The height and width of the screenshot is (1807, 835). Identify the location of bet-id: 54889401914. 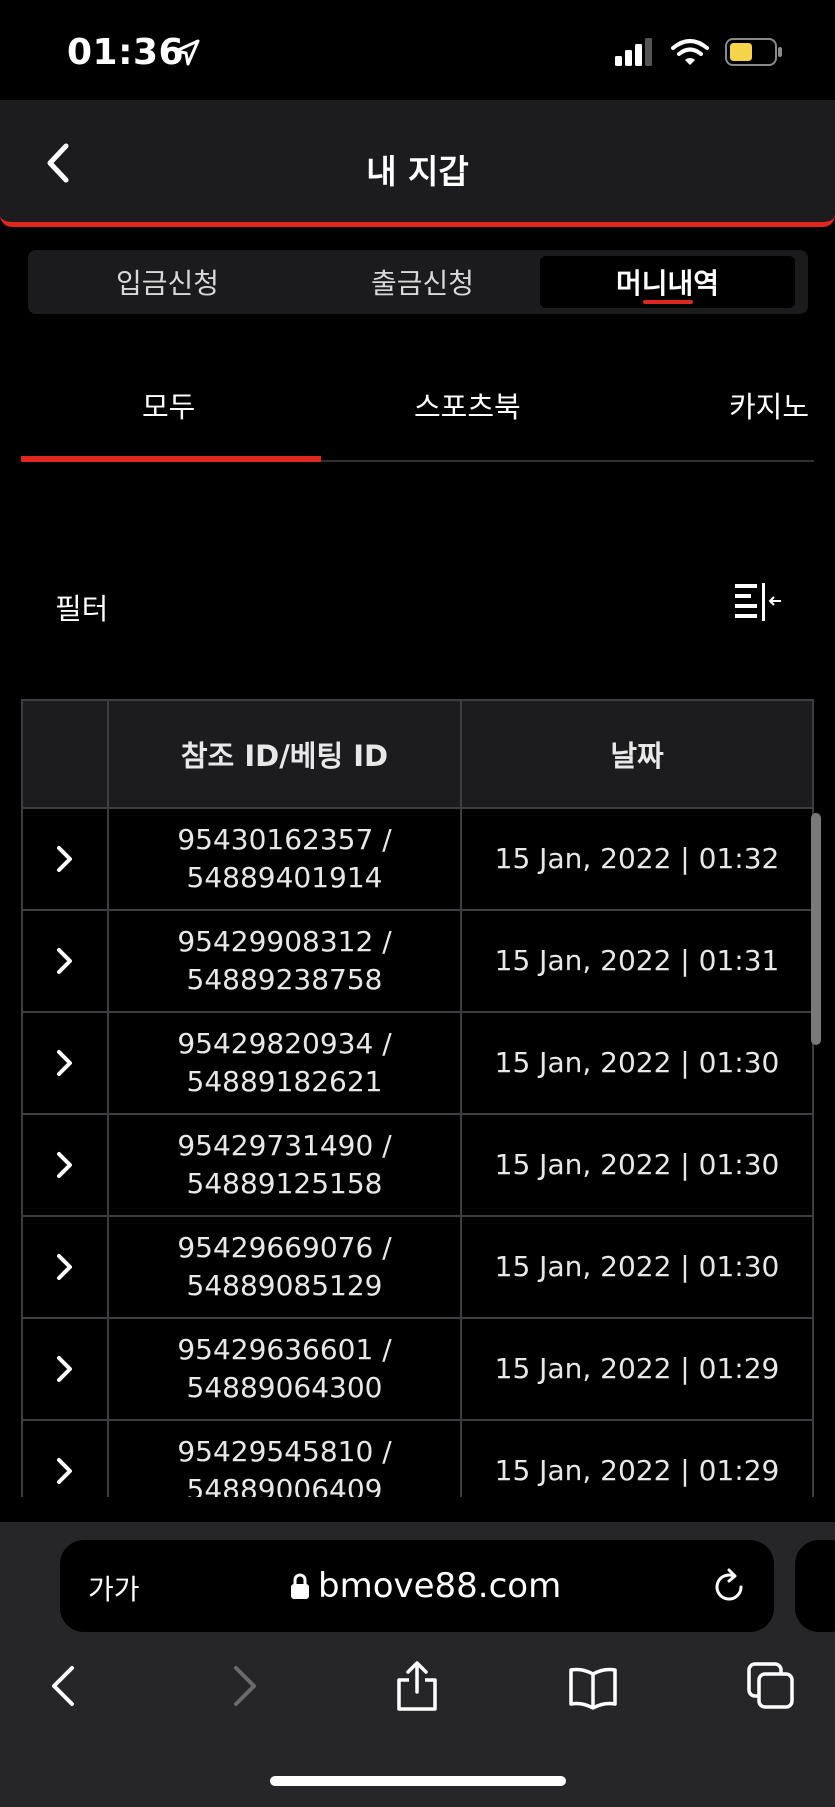
(284, 877).